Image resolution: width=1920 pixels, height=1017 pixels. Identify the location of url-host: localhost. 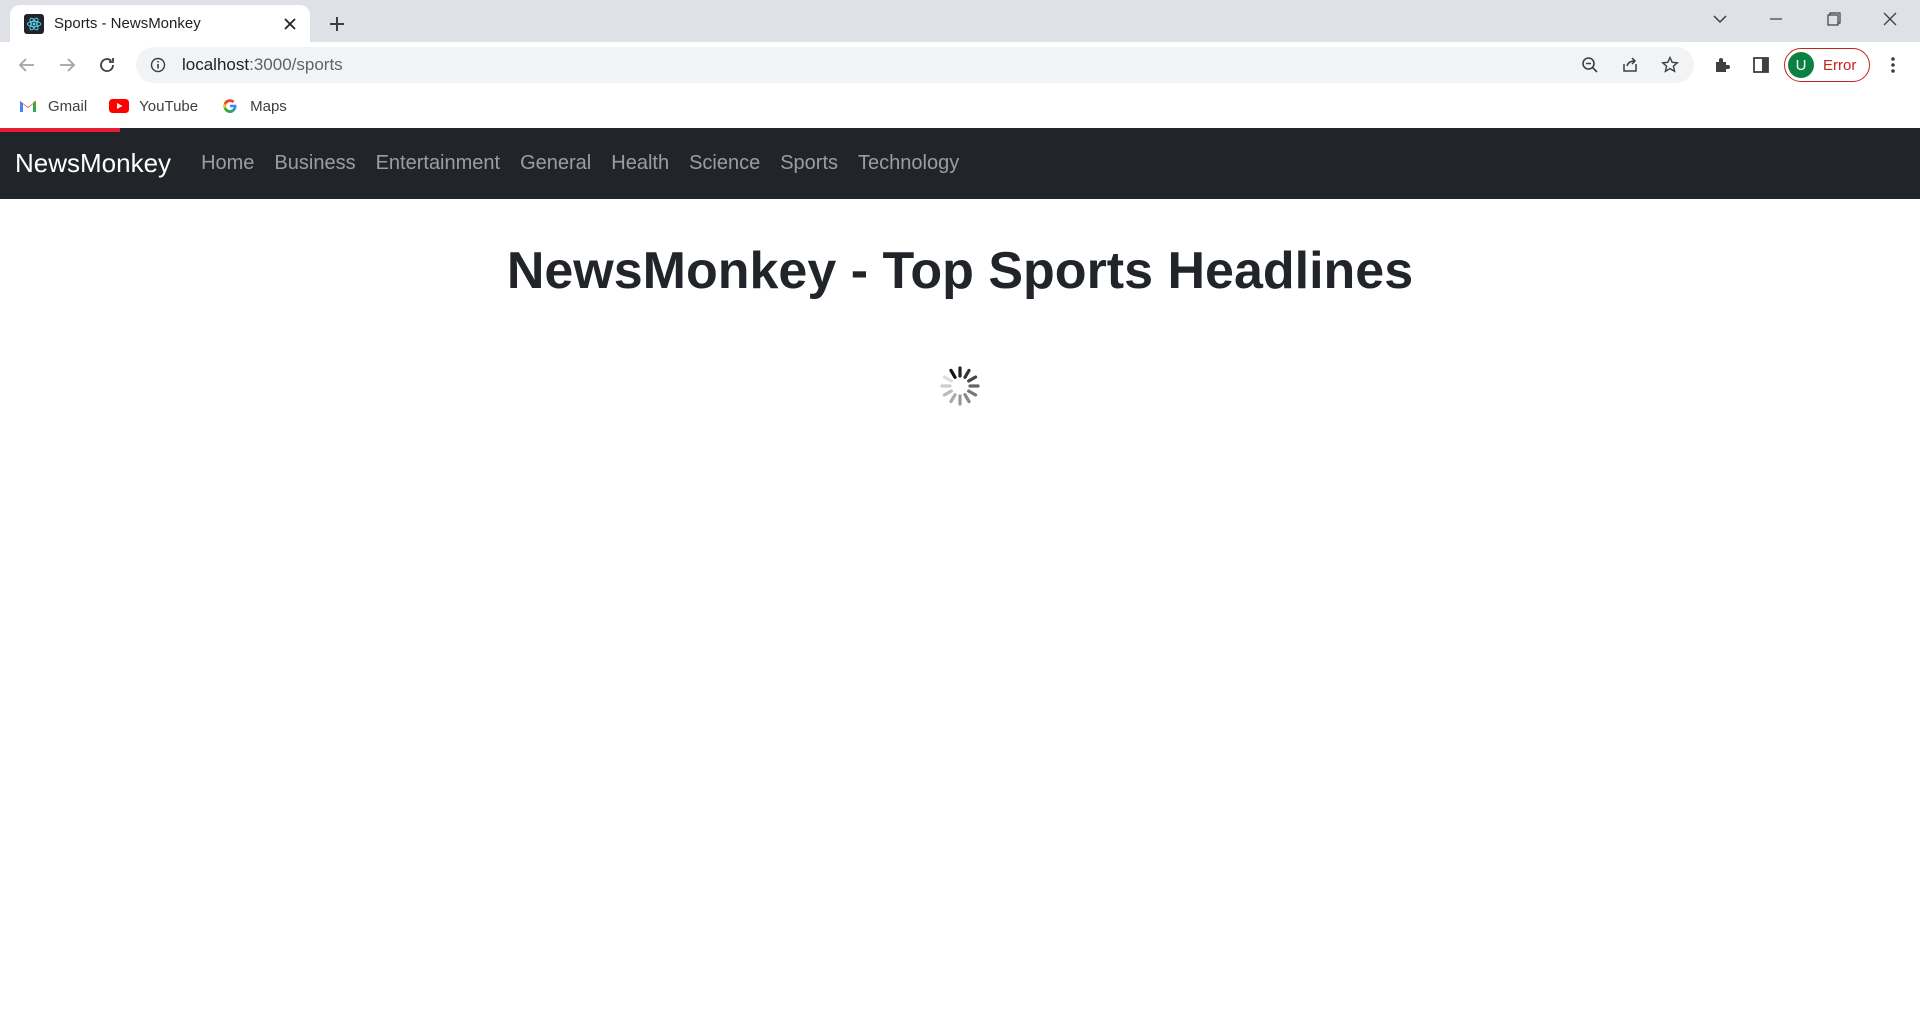
(216, 64).